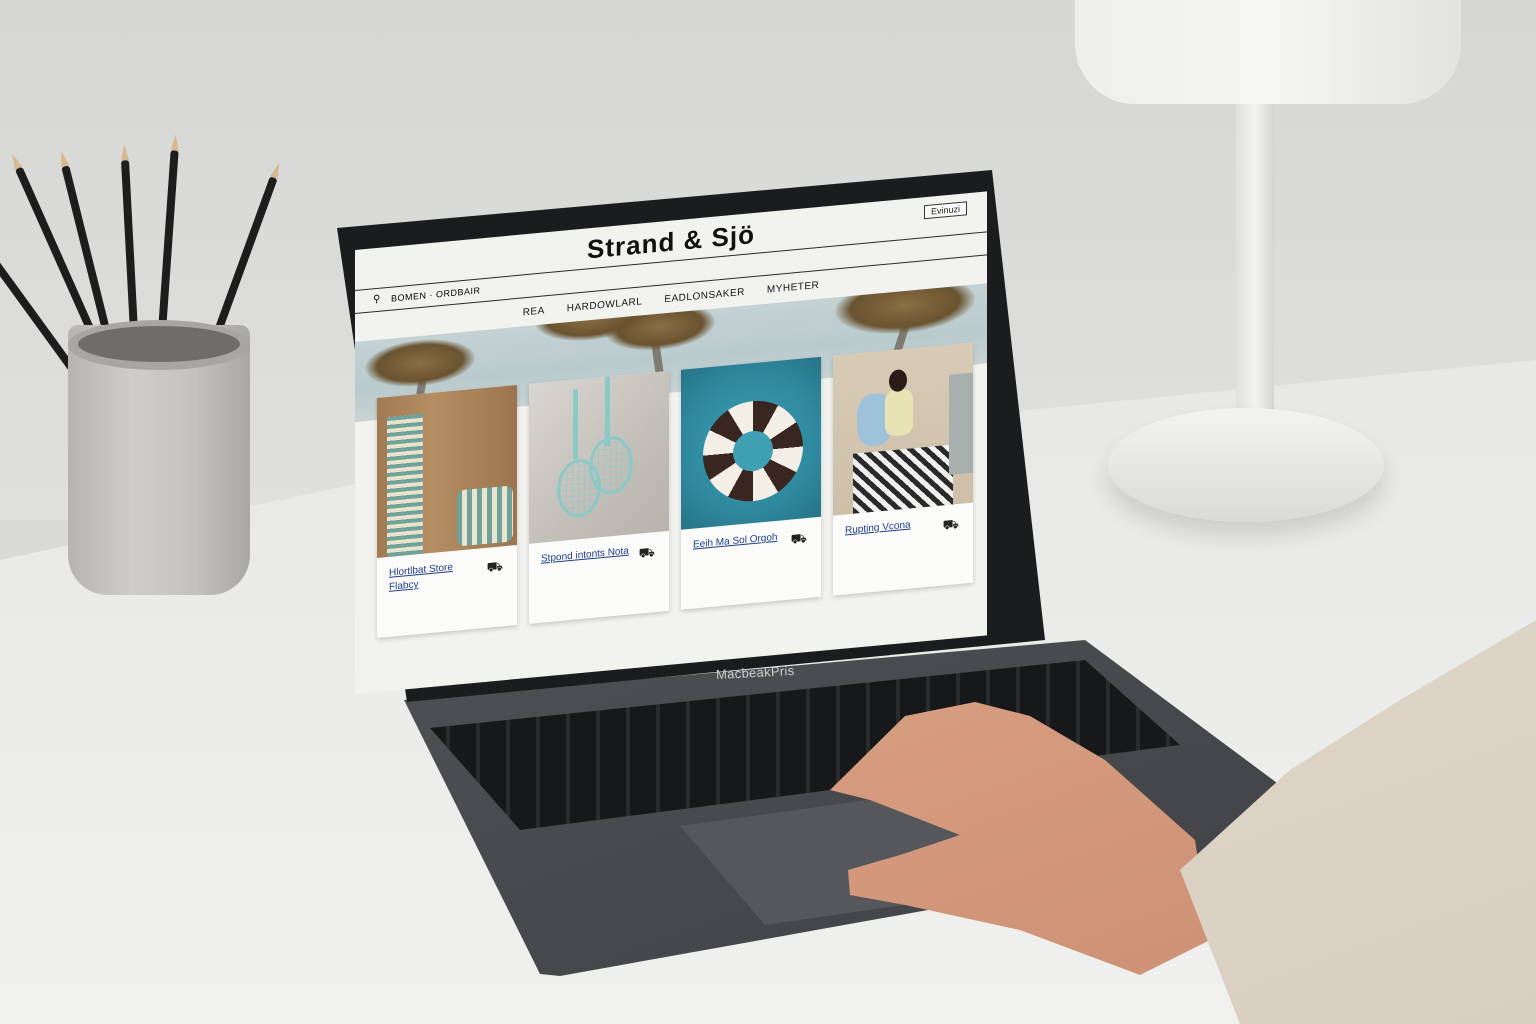  I want to click on lamp-stem, so click(1255, 269).